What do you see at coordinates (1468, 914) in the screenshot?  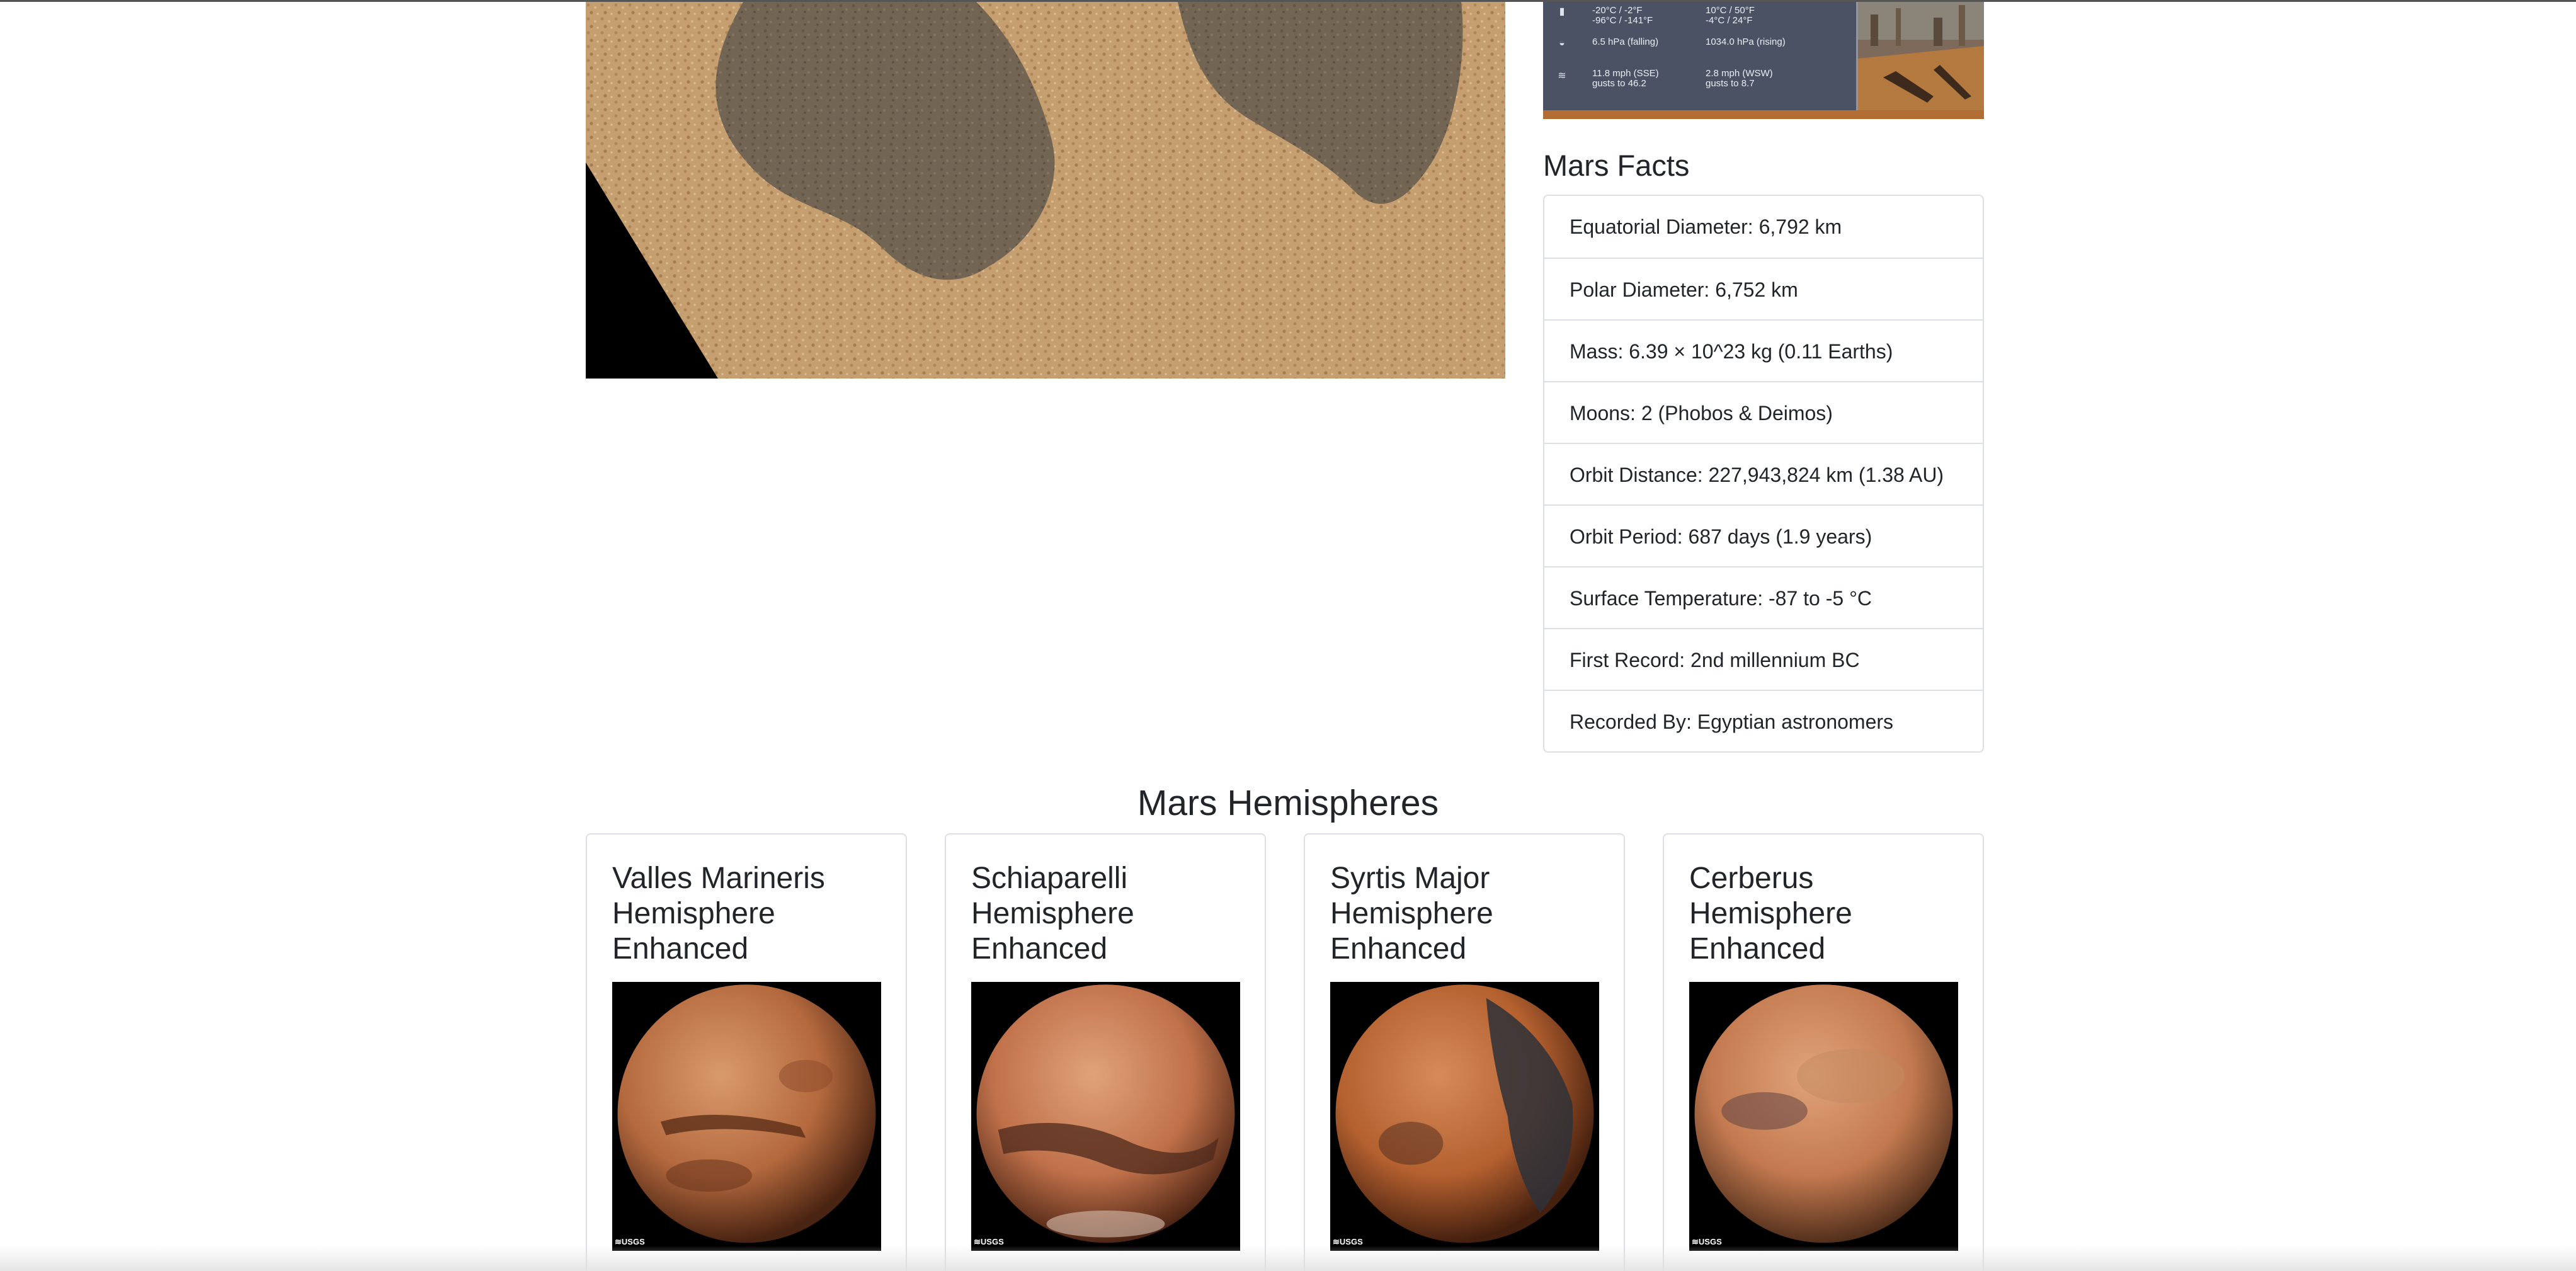 I see `hemisphere-title: Syrtis Major Hemisphere Enhanced` at bounding box center [1468, 914].